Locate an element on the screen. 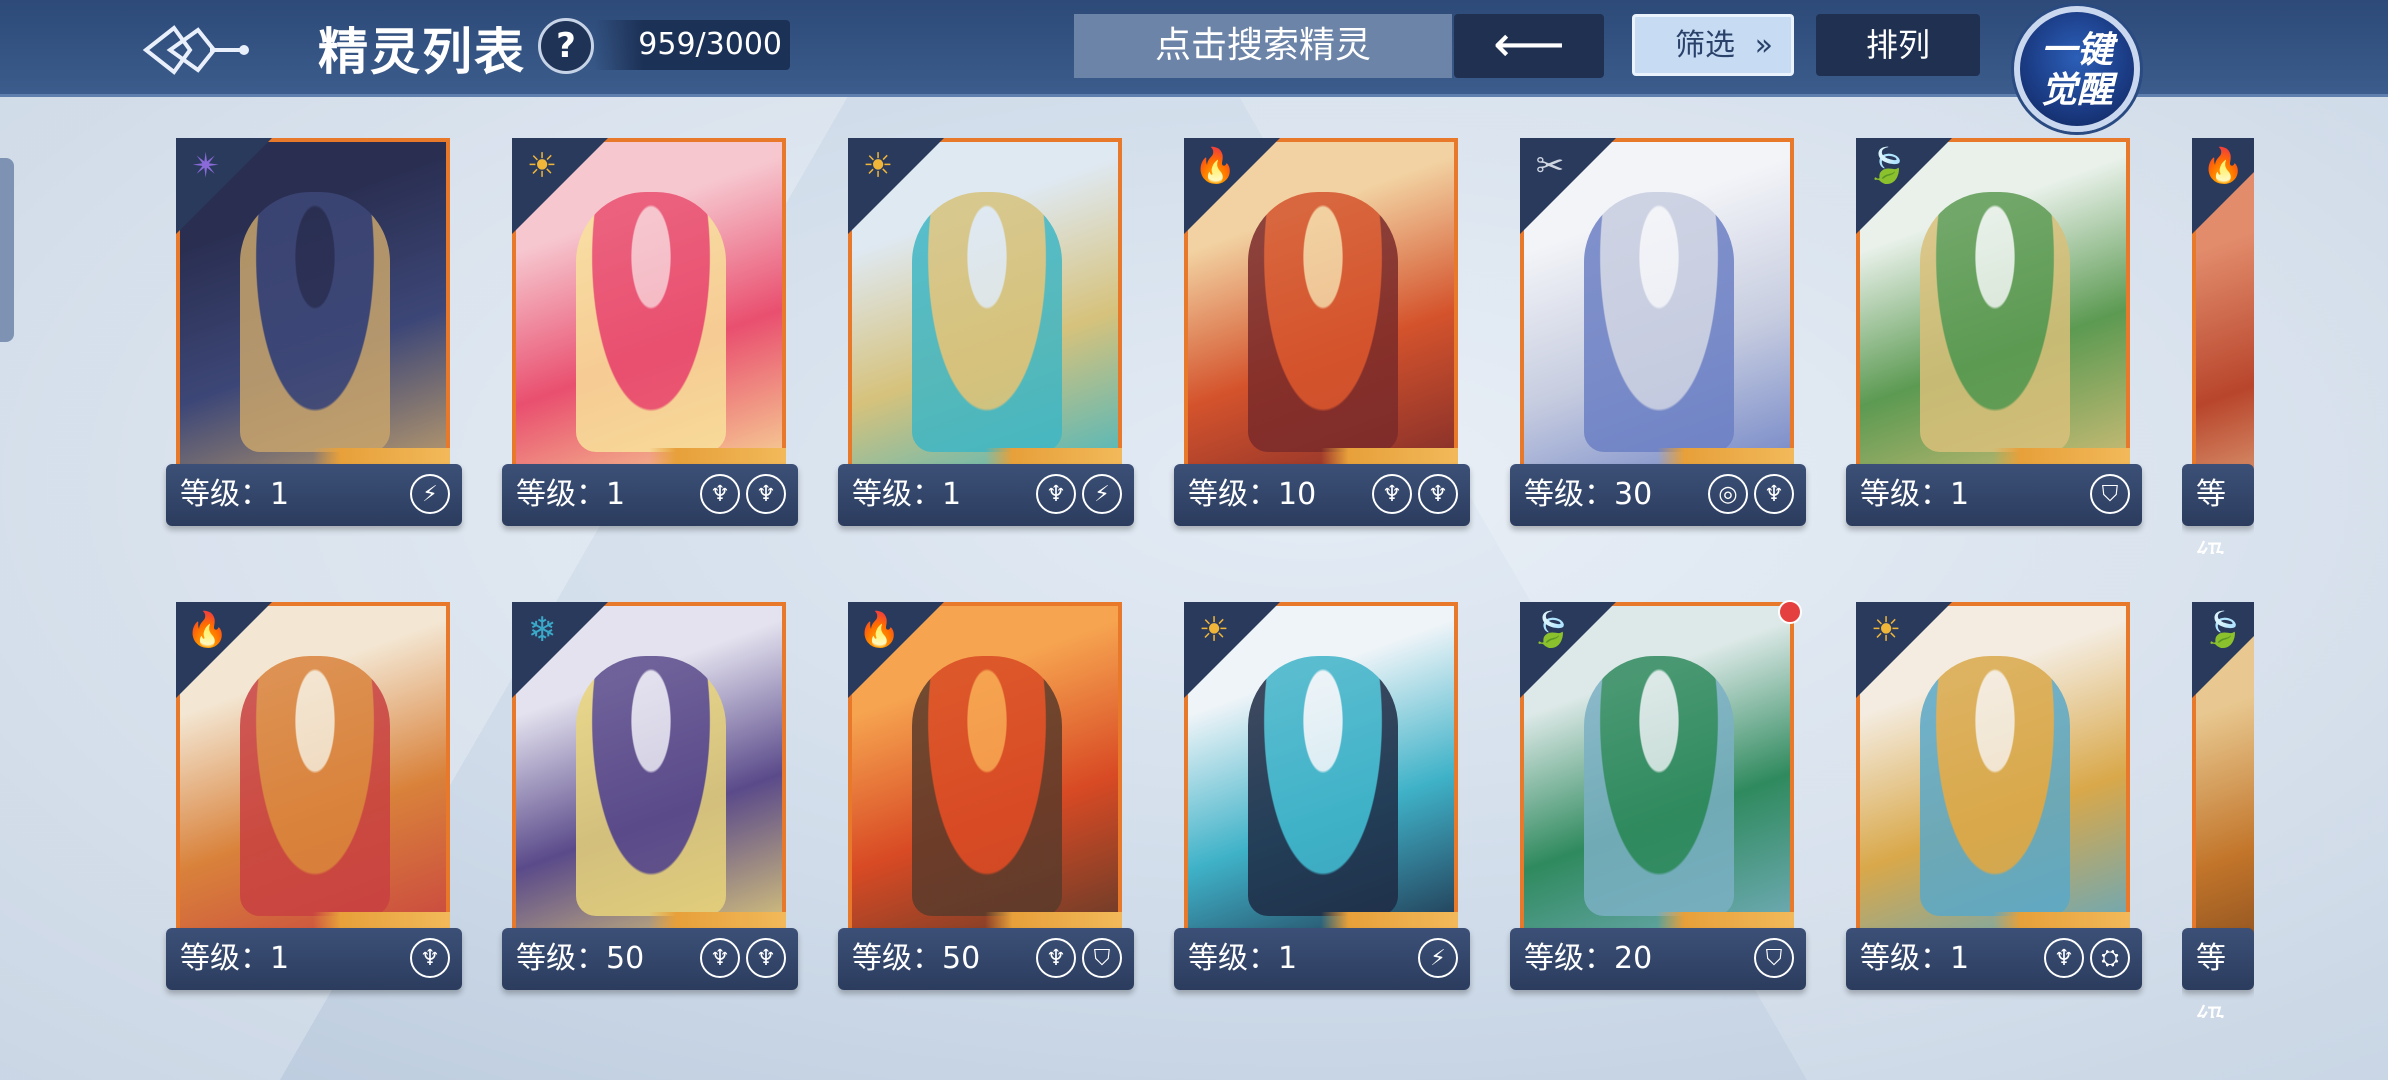  search-input: 点击搜索精灵 is located at coordinates (1263, 46).